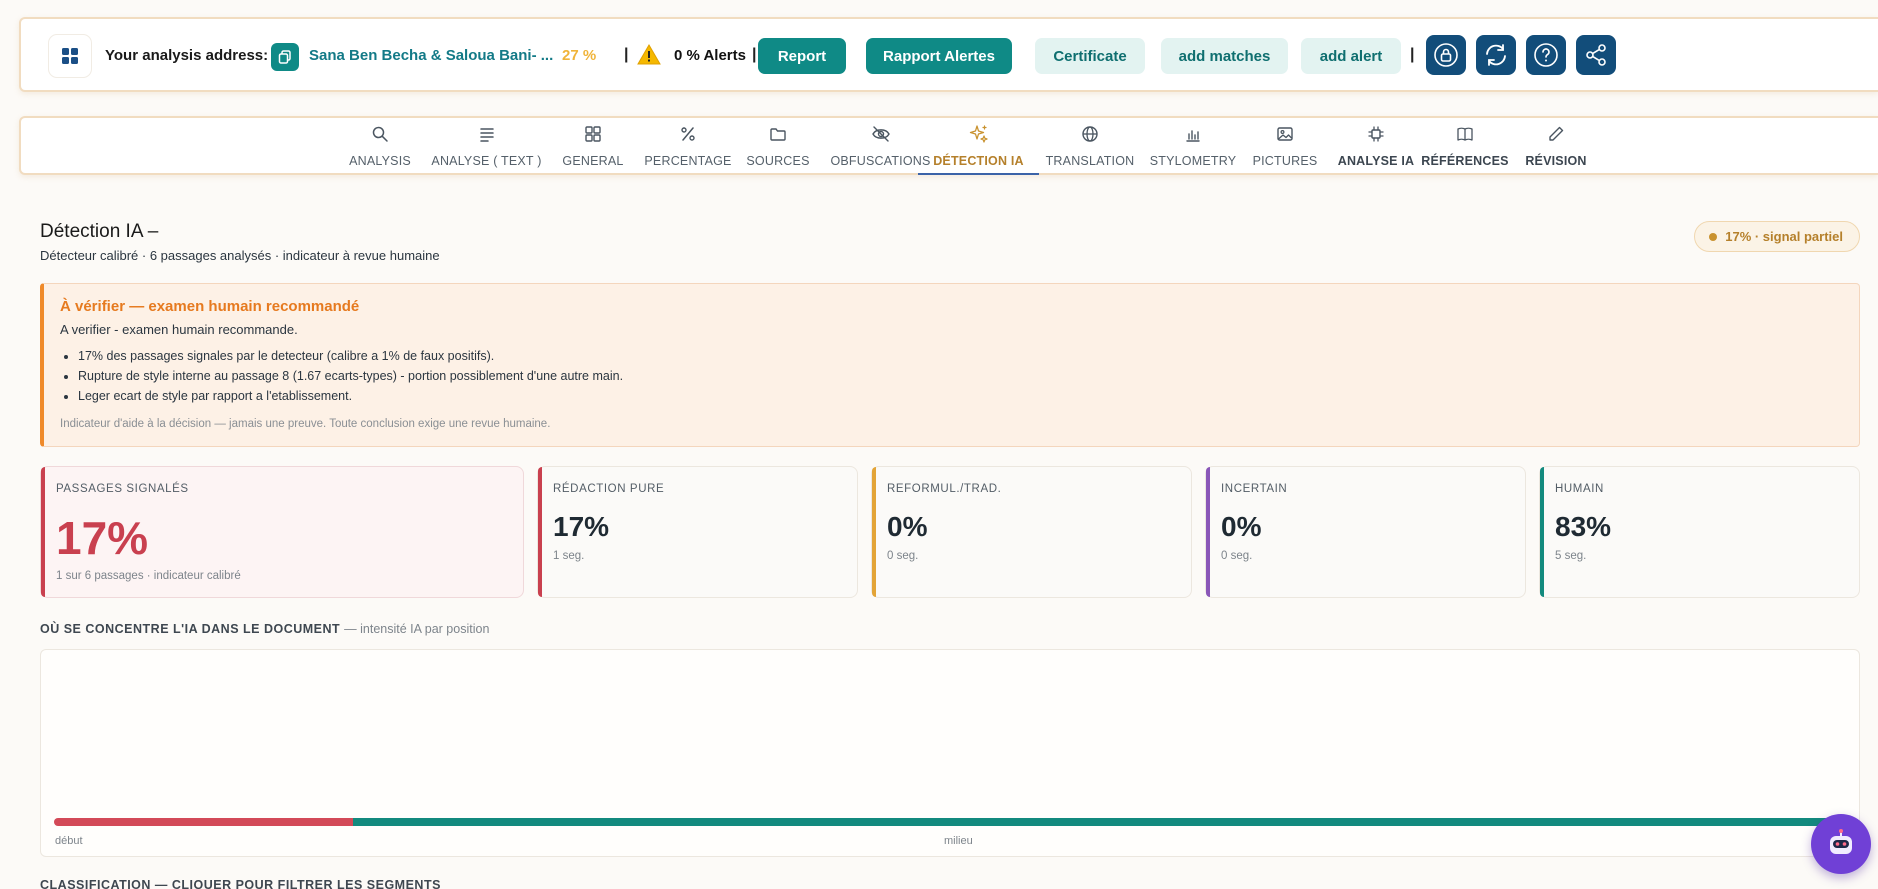  Describe the element at coordinates (688, 134) in the screenshot. I see `percent-icon` at that location.